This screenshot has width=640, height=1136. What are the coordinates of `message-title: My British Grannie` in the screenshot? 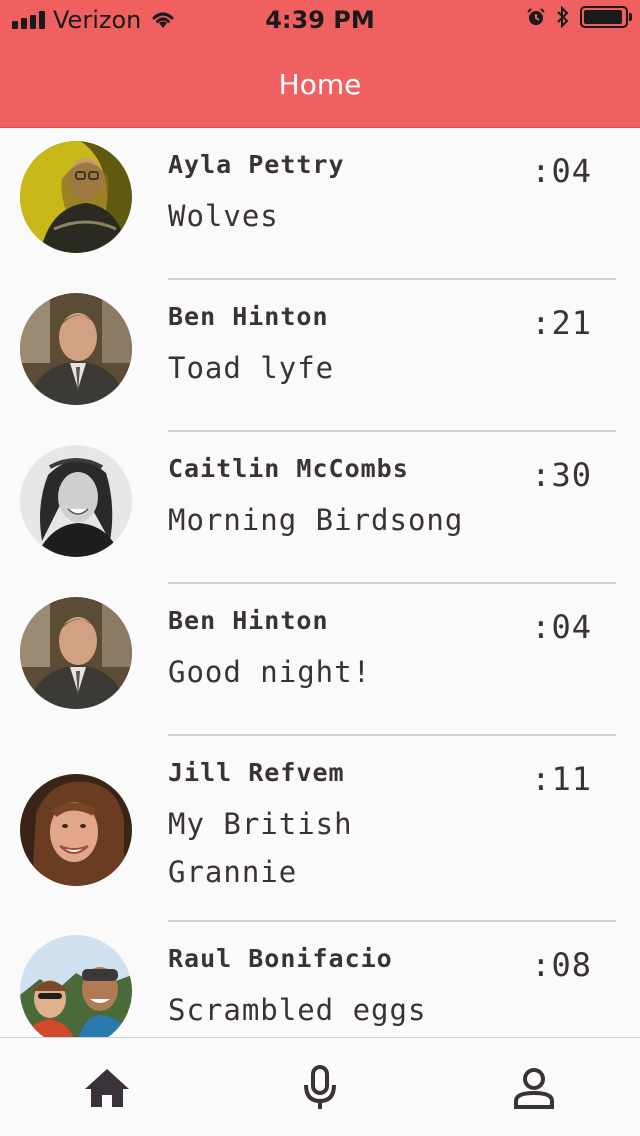 It's located at (260, 848).